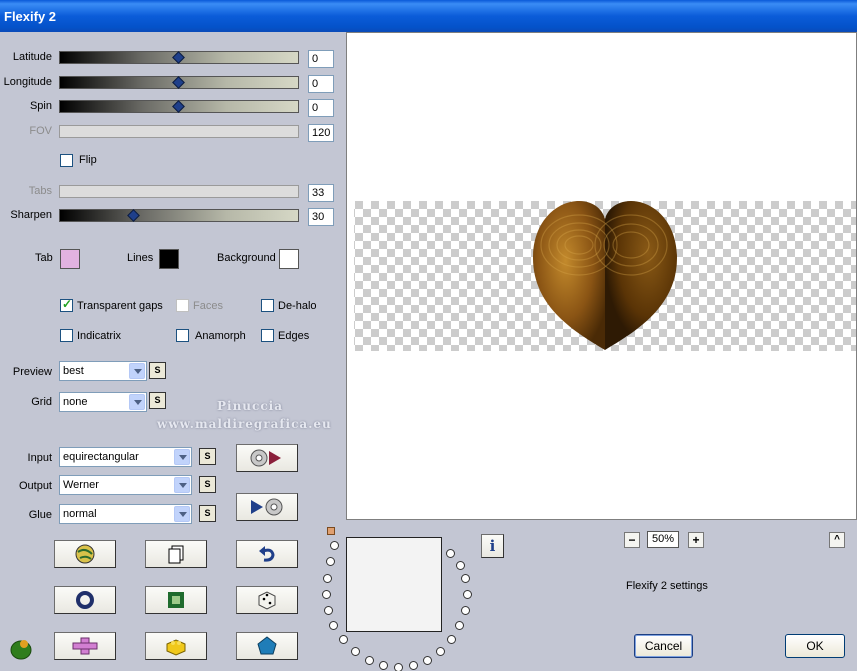 Image resolution: width=857 pixels, height=671 pixels. I want to click on title-bar: Flexify 2, so click(428, 16).